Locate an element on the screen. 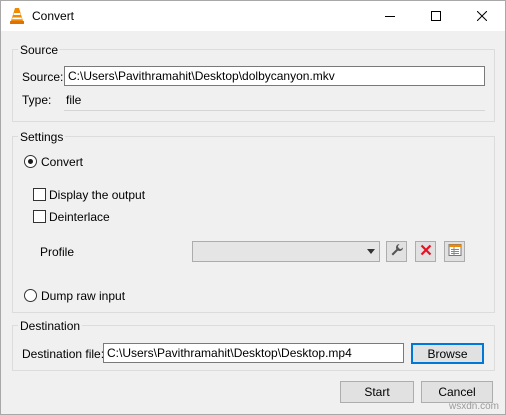 The height and width of the screenshot is (415, 506). convert-radio is located at coordinates (30, 161).